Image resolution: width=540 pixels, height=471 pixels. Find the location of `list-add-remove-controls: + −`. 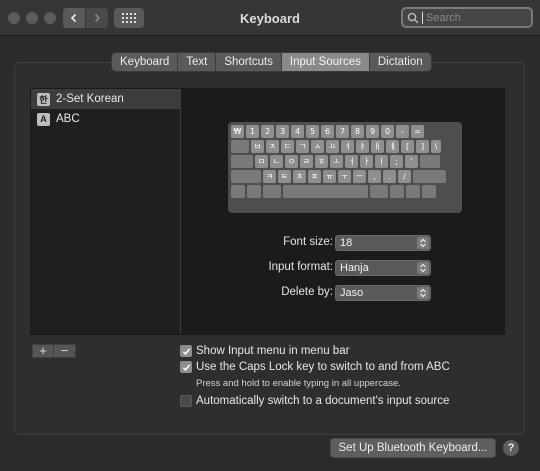

list-add-remove-controls: + − is located at coordinates (54, 351).